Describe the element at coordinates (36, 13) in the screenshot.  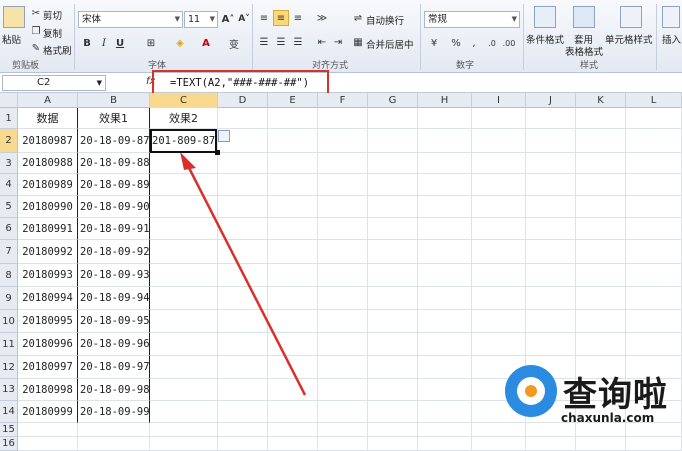
I see `scissors-icon: ✂` at that location.